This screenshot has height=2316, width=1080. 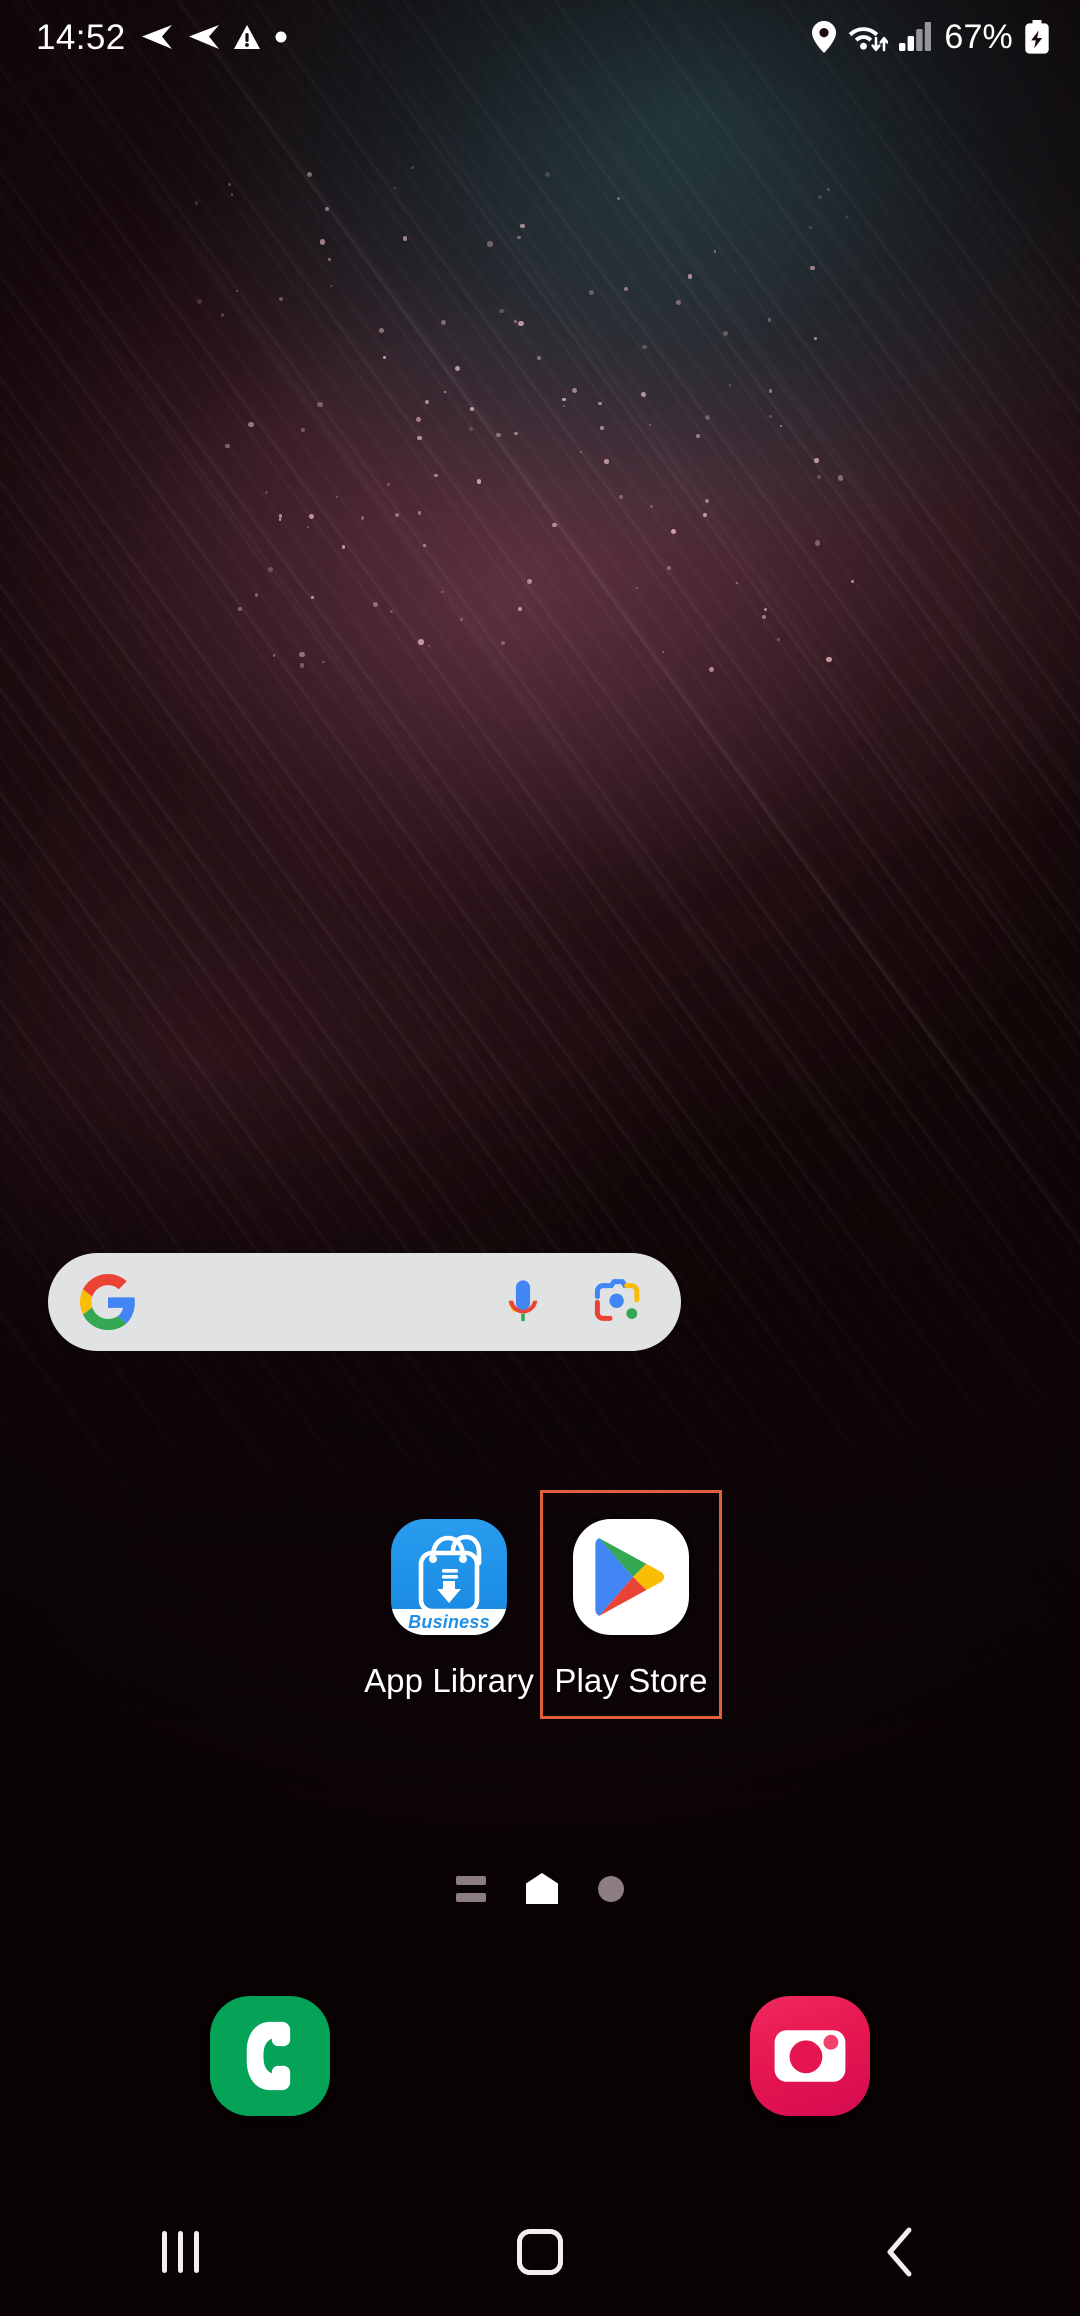 What do you see at coordinates (631, 1680) in the screenshot?
I see `app-label-play-store: Play Store` at bounding box center [631, 1680].